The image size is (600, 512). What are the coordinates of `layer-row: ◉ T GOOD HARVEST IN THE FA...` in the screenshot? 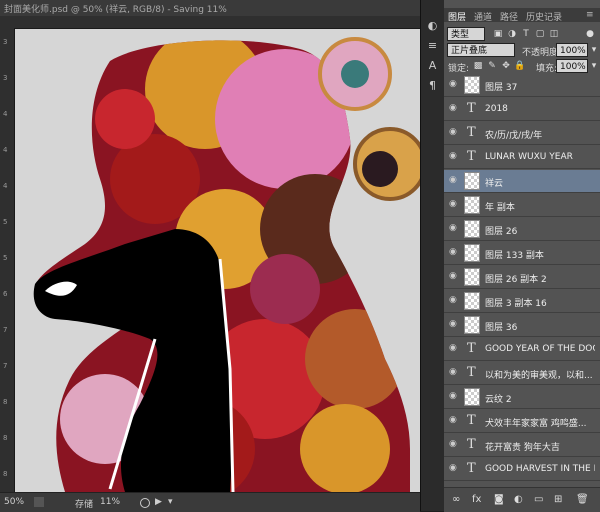 It's located at (522, 469).